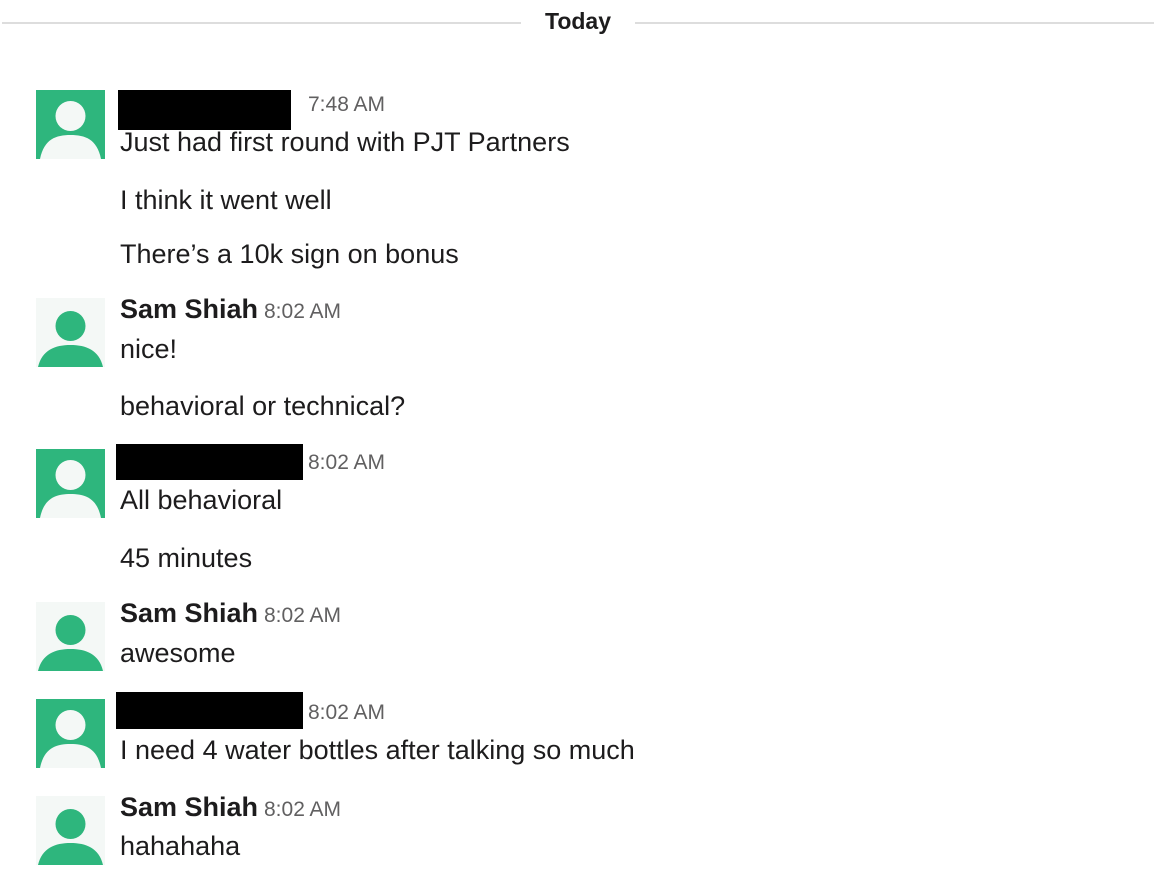 The width and height of the screenshot is (1156, 885). I want to click on message-text: awesome, so click(178, 653).